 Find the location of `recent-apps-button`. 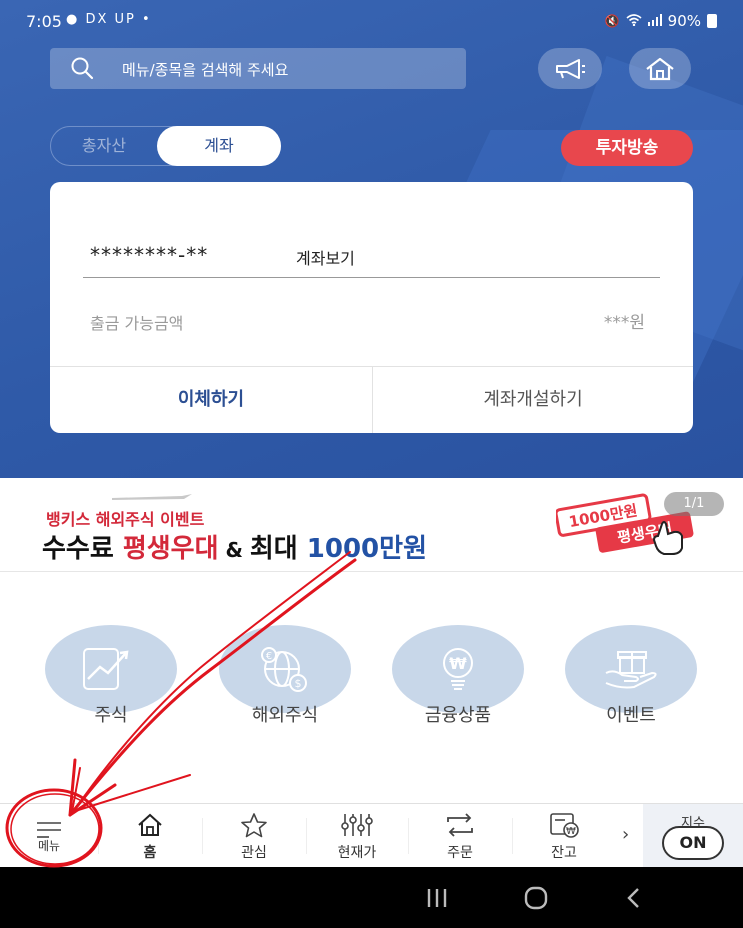

recent-apps-button is located at coordinates (437, 898).